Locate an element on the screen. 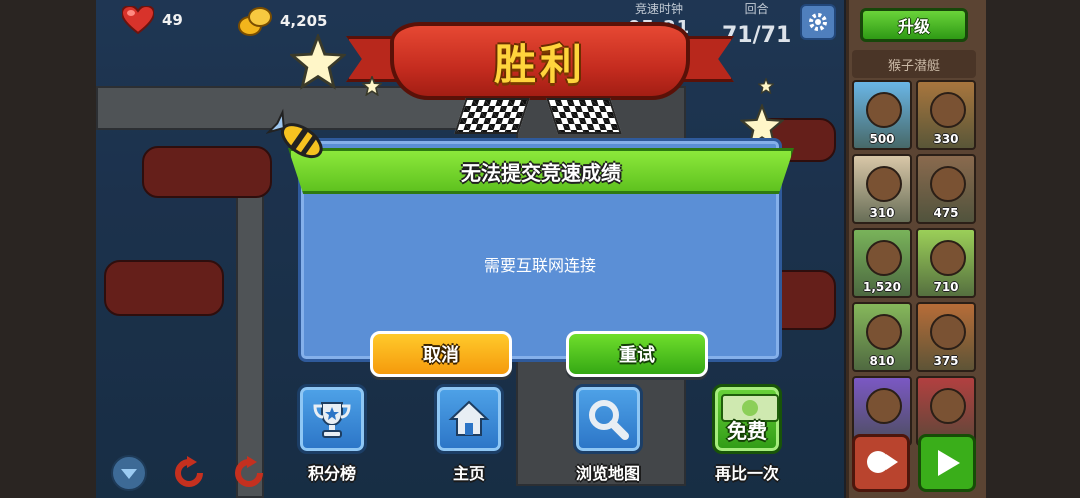 The image size is (1080, 498). tower-card: 1,520 is located at coordinates (882, 263).